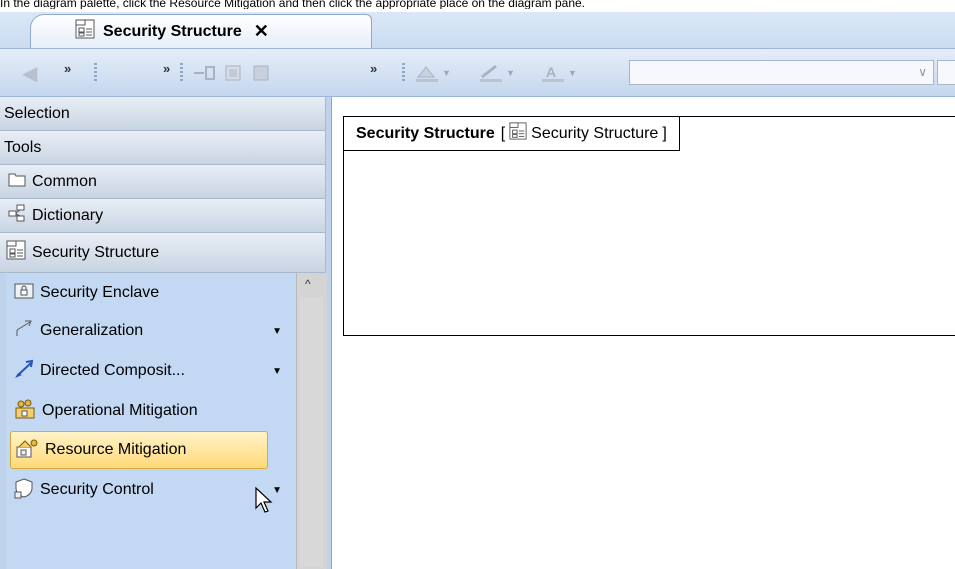  What do you see at coordinates (163, 182) in the screenshot?
I see `palette-category-common: Common` at bounding box center [163, 182].